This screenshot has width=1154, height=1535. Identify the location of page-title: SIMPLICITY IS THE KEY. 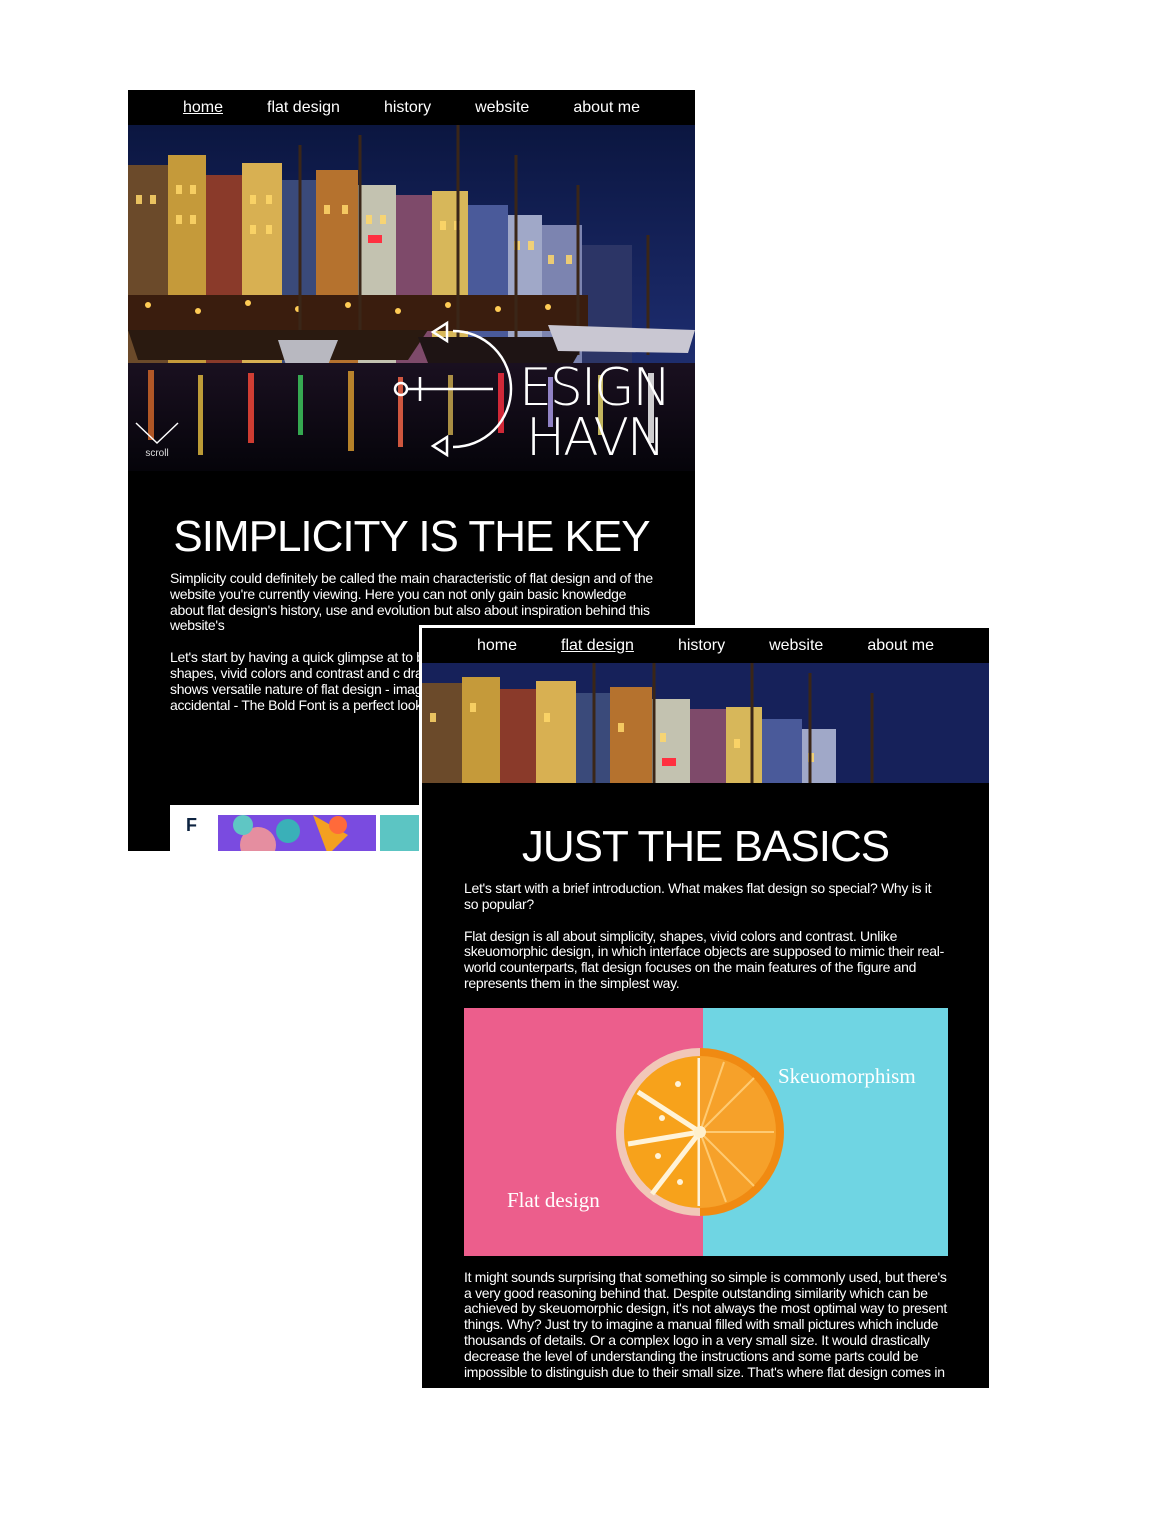
(411, 536).